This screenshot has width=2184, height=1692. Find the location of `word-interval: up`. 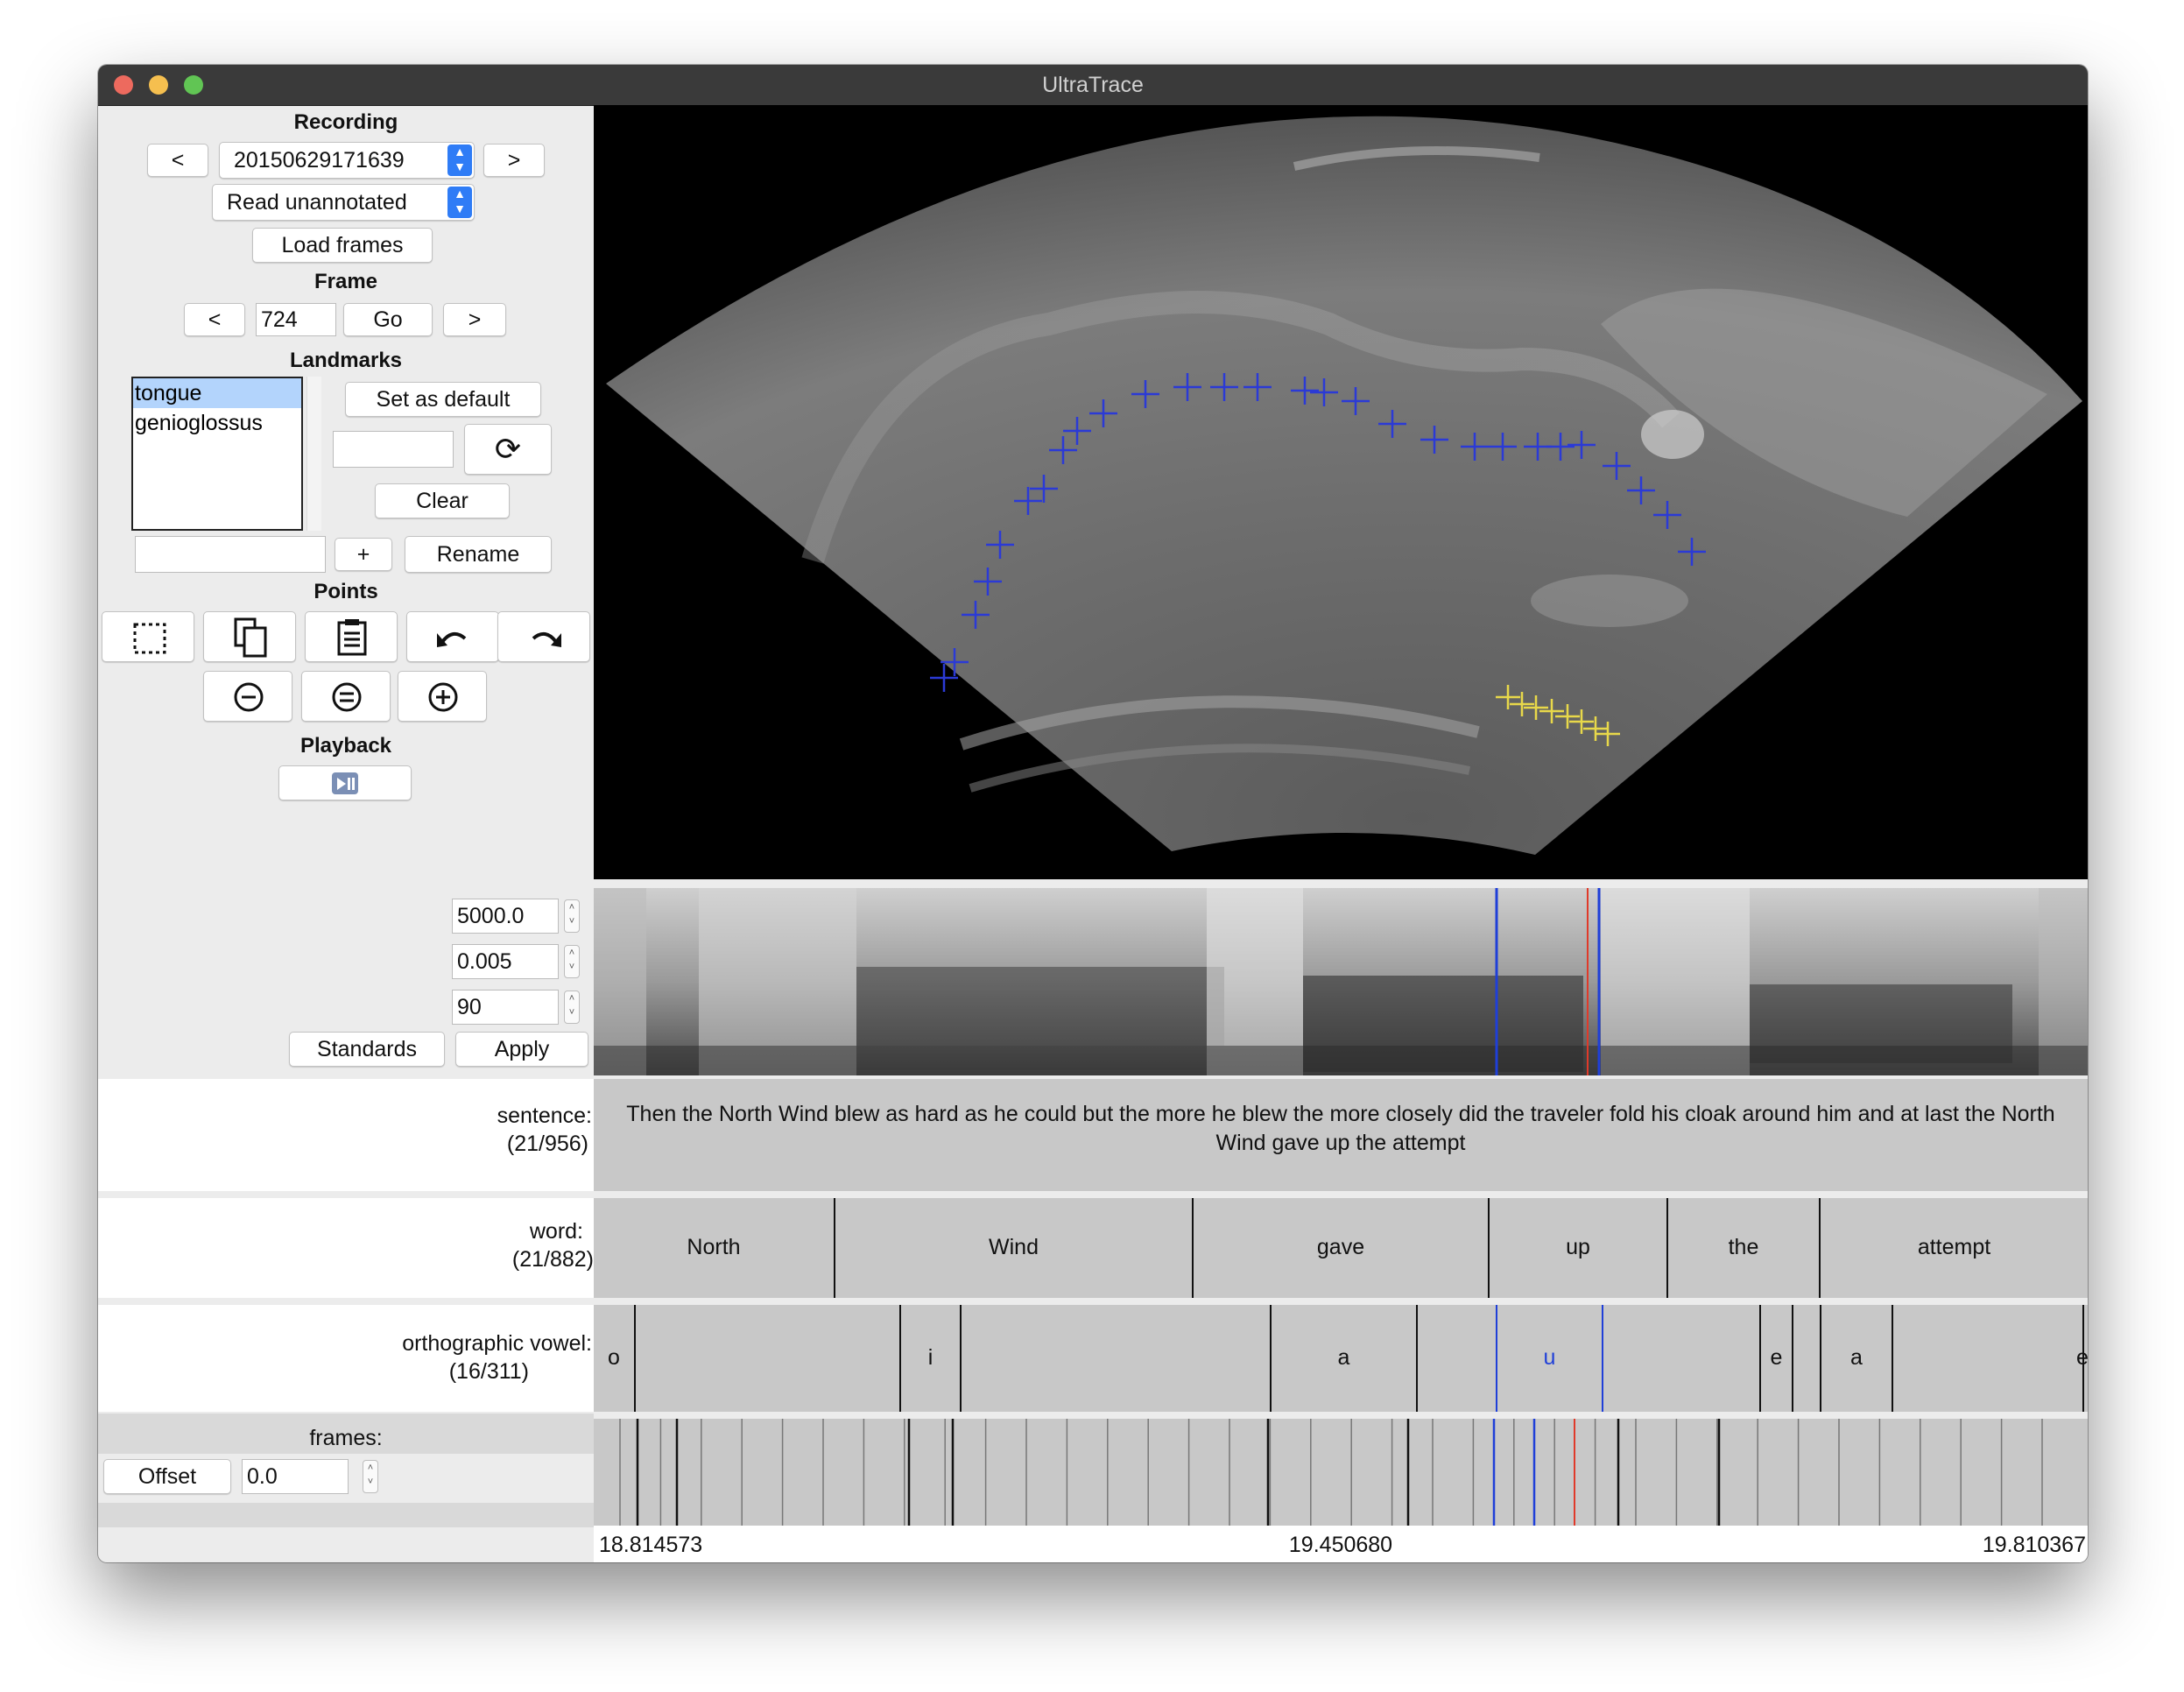

word-interval: up is located at coordinates (1578, 1247).